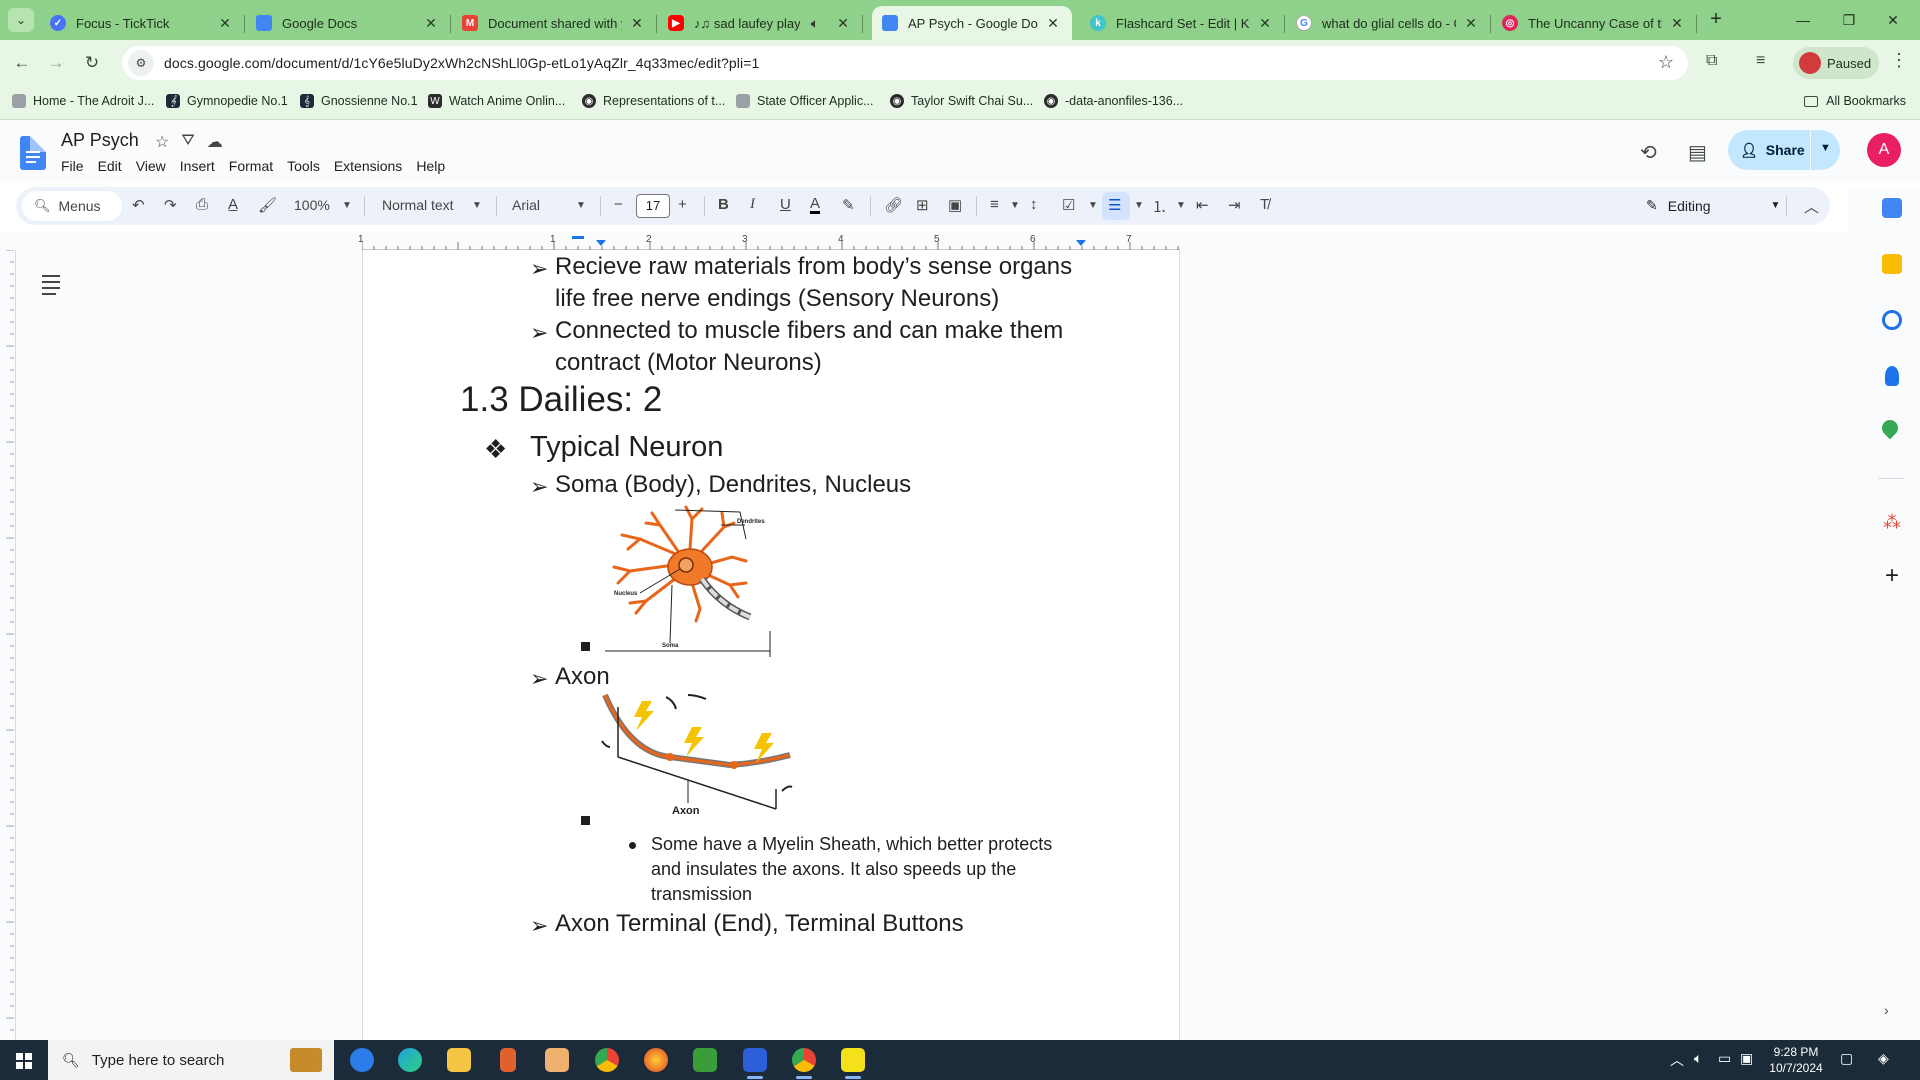 The height and width of the screenshot is (1080, 1920). Describe the element at coordinates (557, 1060) in the screenshot. I see `media-player-icon` at that location.